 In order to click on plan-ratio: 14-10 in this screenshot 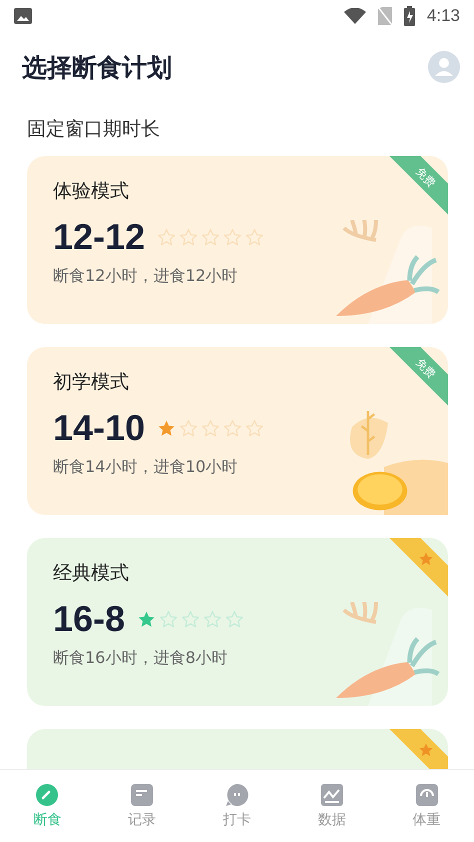, I will do `click(99, 428)`.